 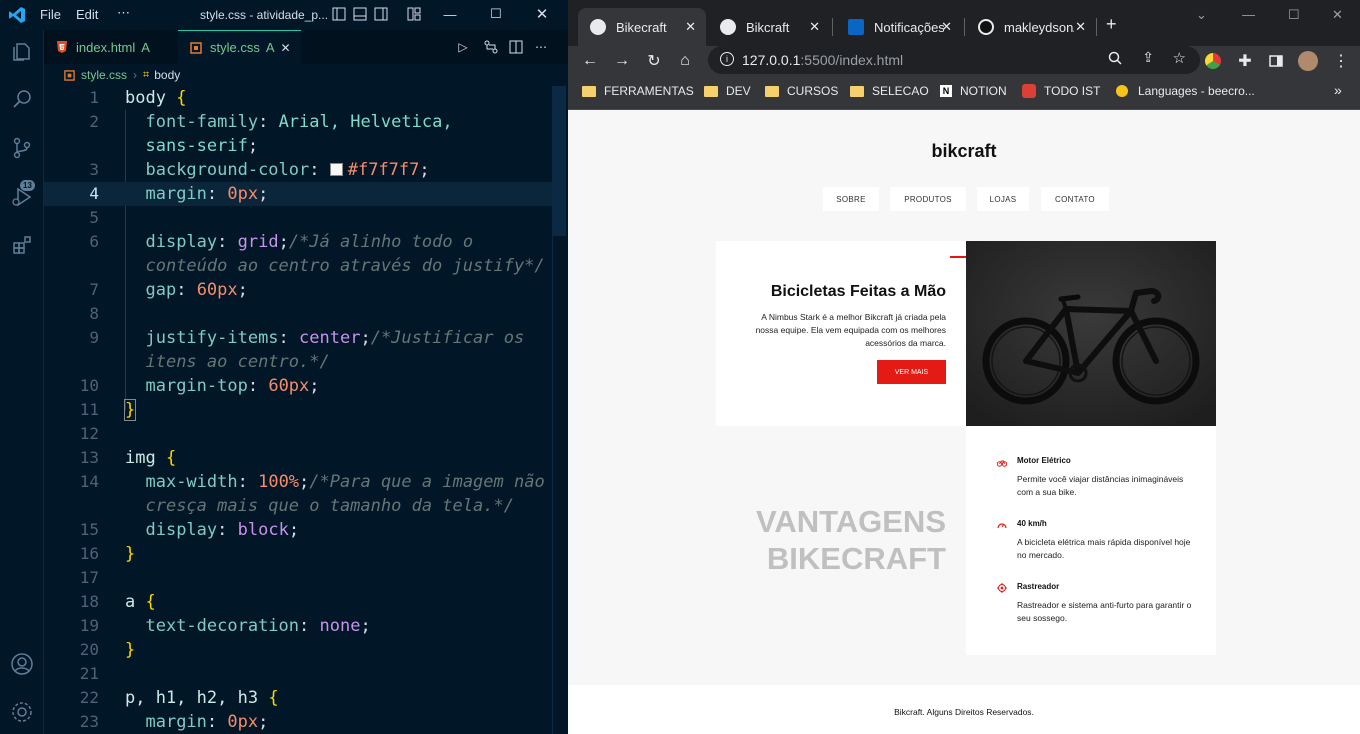 What do you see at coordinates (108, 410) in the screenshot?
I see `code-line: 11}` at bounding box center [108, 410].